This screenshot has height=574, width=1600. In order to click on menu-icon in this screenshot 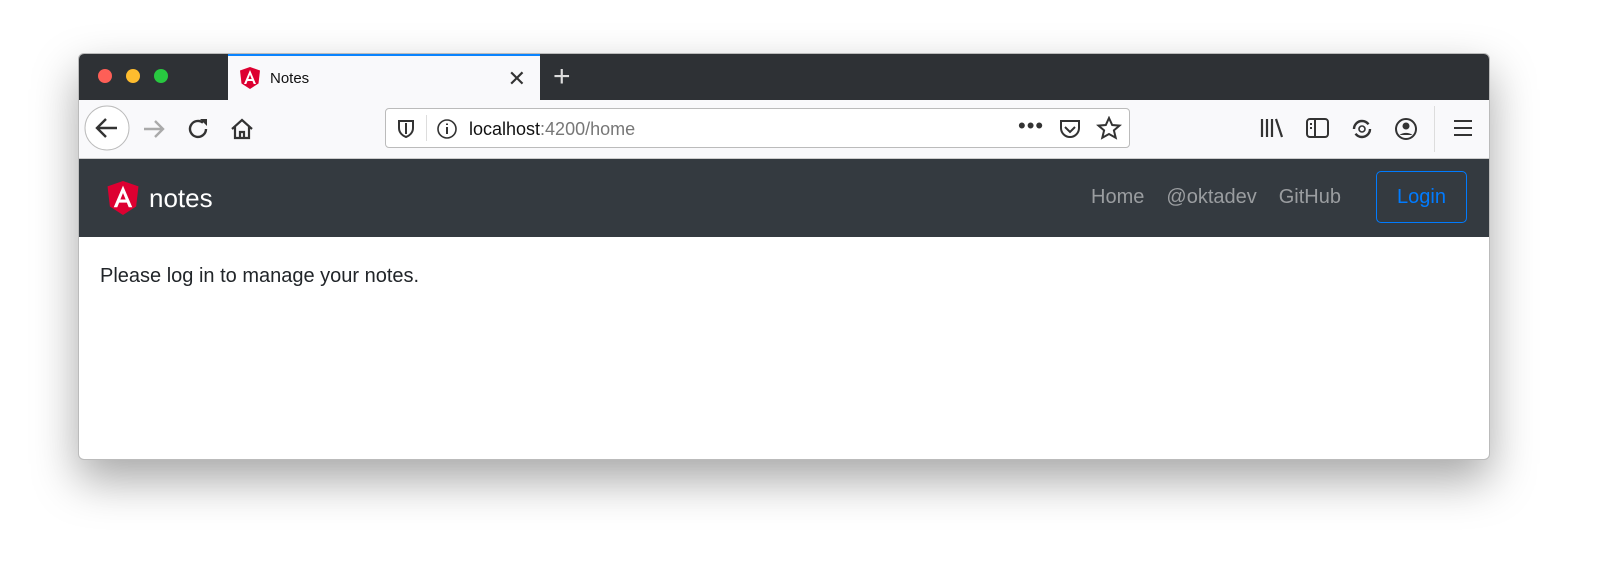, I will do `click(1463, 128)`.